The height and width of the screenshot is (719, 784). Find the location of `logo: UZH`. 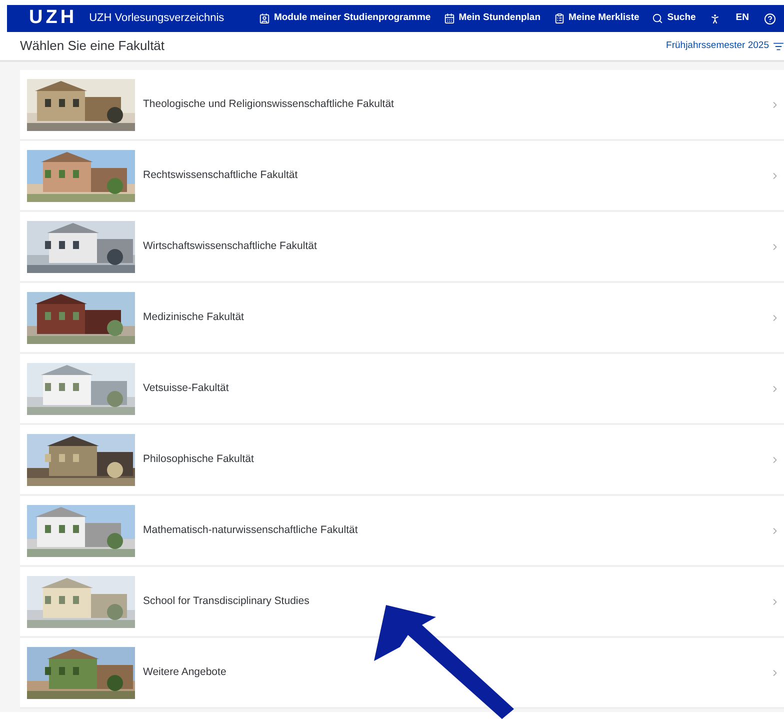

logo: UZH is located at coordinates (53, 18).